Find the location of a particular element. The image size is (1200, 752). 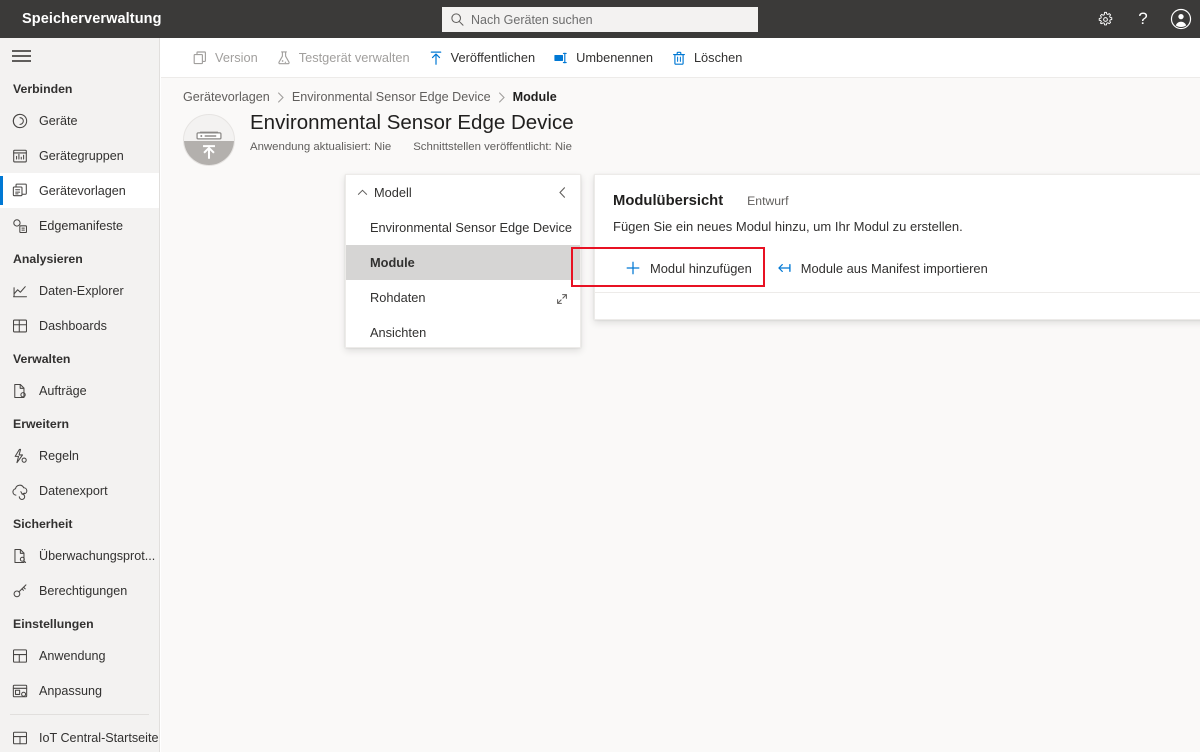

command-testgerät-verwalten-button: Testgerät verwalten is located at coordinates (343, 58).